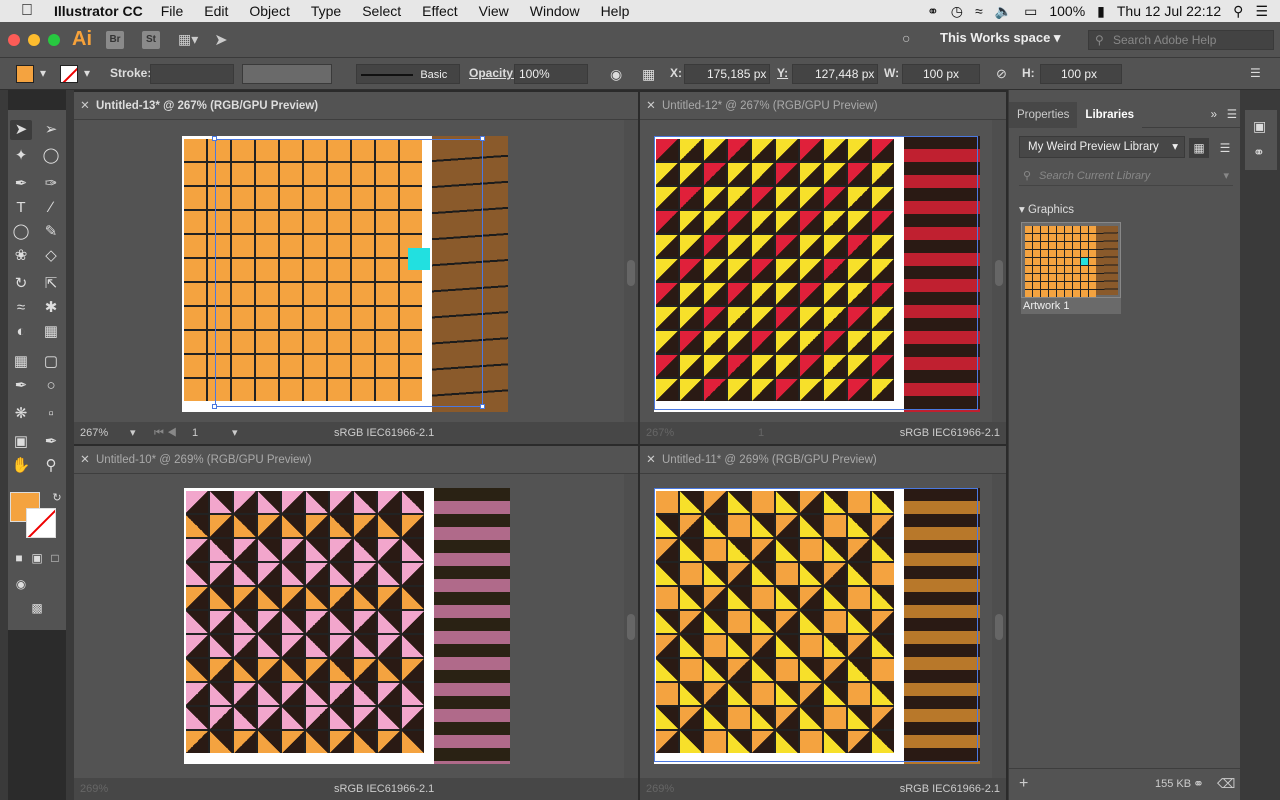 This screenshot has height=800, width=1280. I want to click on shape-builder-tool-icon: ◐, so click(21, 332).